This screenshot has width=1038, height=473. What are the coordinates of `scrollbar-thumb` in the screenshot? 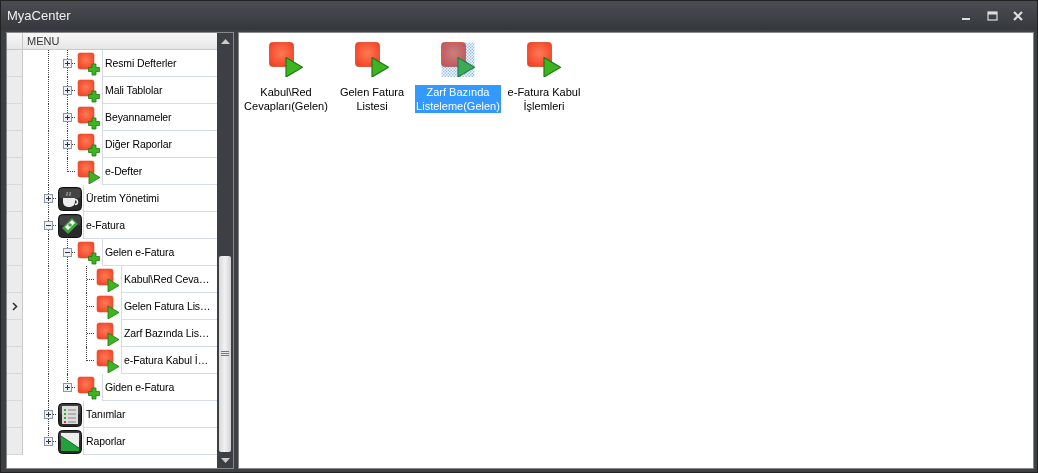 It's located at (225, 354).